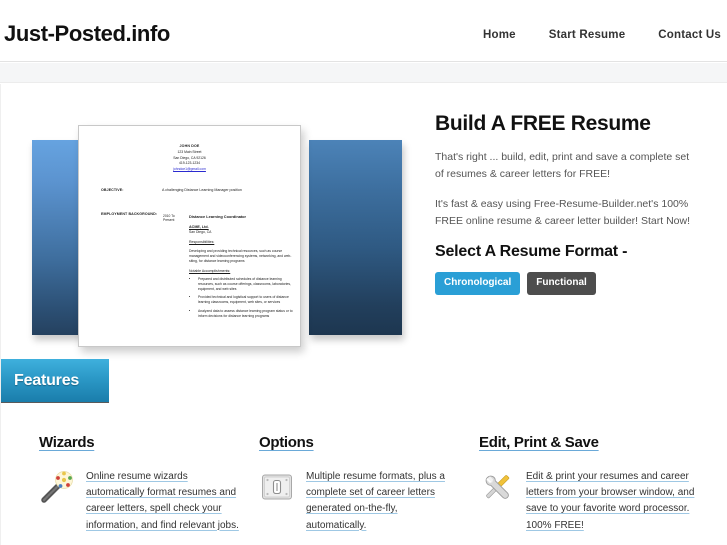  I want to click on resume-job-dates: 2010 To Present, so click(169, 218).